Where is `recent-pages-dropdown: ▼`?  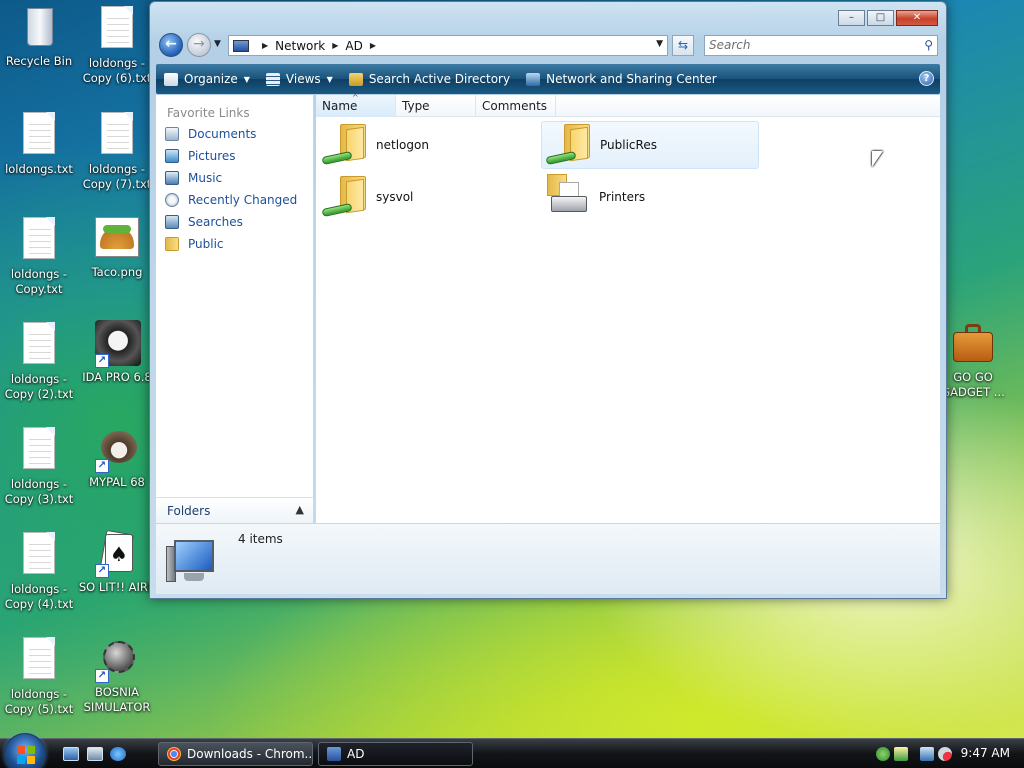
recent-pages-dropdown: ▼ is located at coordinates (217, 44).